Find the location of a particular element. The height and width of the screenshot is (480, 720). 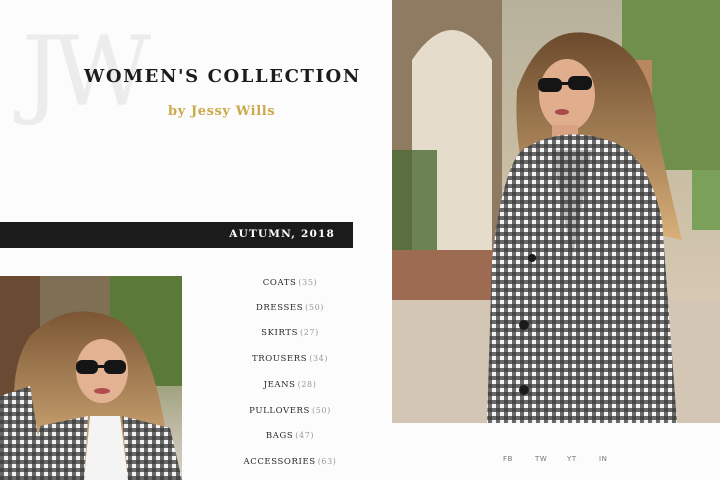

category-label: PULLOVERS is located at coordinates (279, 411).